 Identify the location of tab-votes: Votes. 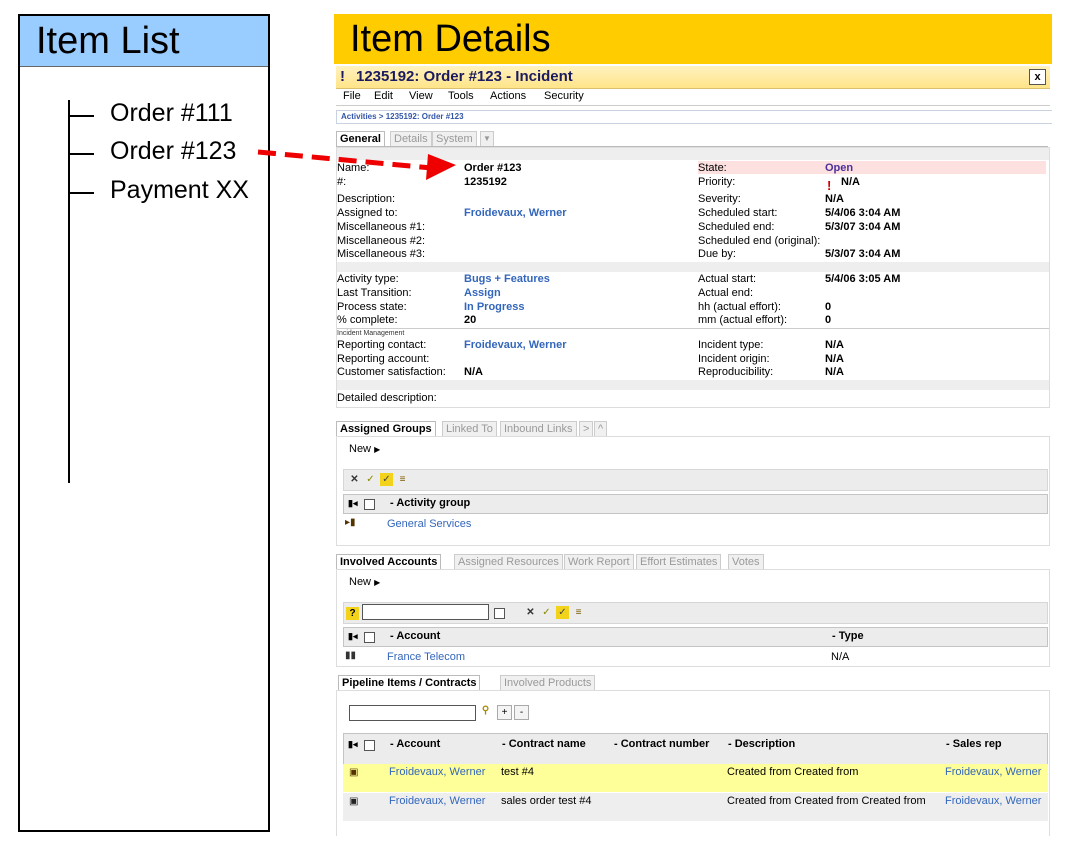
(746, 561).